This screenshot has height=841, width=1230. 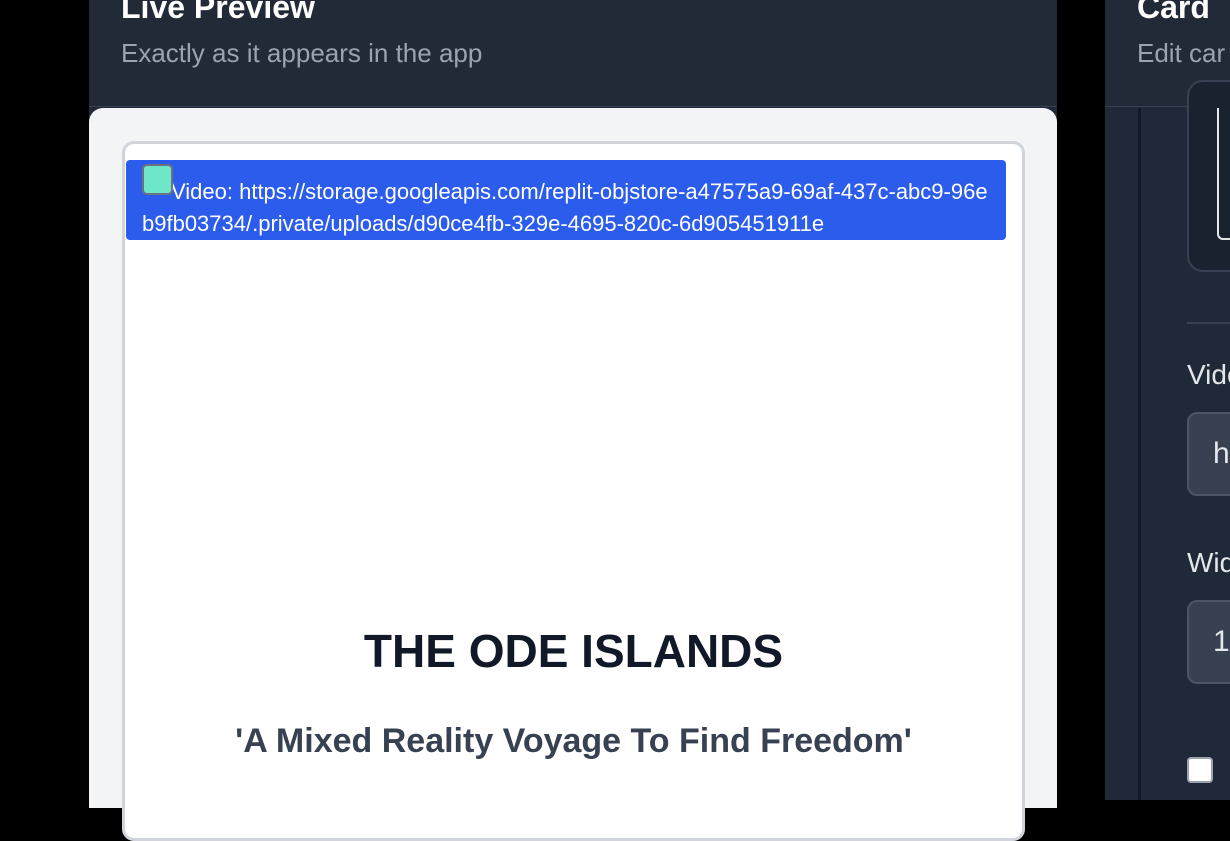 I want to click on editor-scroll-rail, so click(x=1139, y=454).